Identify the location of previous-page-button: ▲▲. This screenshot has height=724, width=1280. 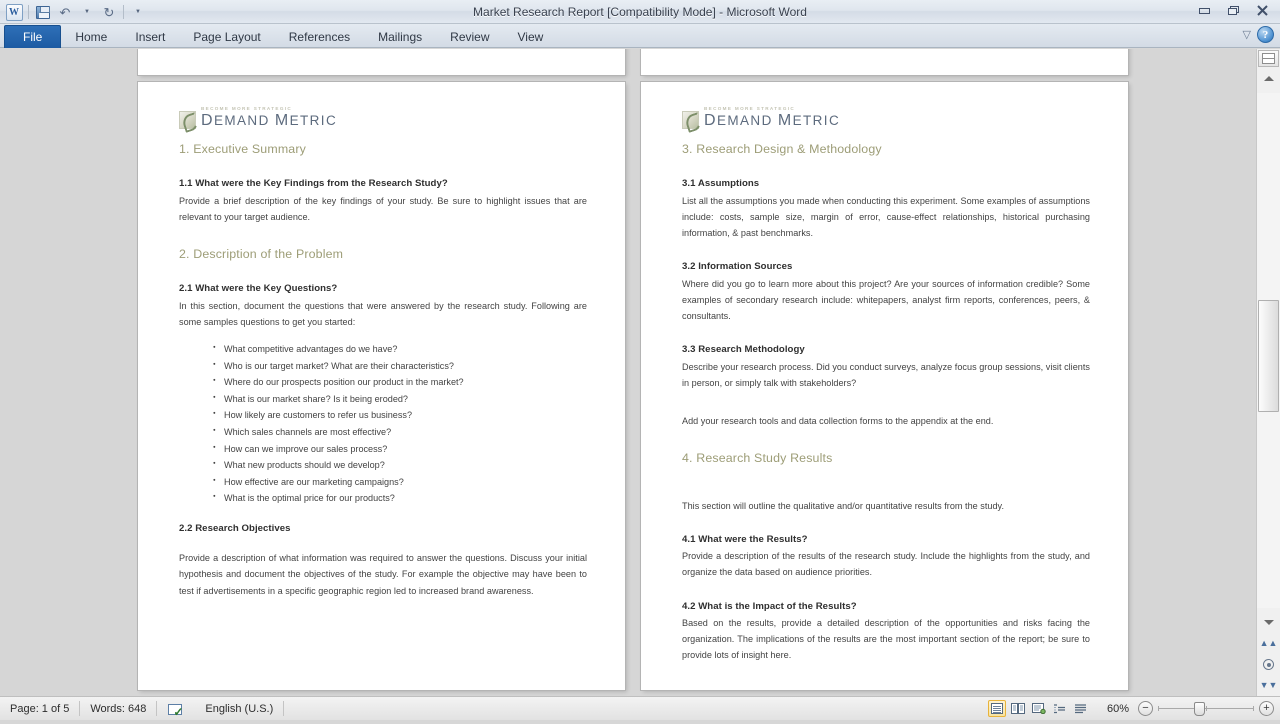
(1268, 643).